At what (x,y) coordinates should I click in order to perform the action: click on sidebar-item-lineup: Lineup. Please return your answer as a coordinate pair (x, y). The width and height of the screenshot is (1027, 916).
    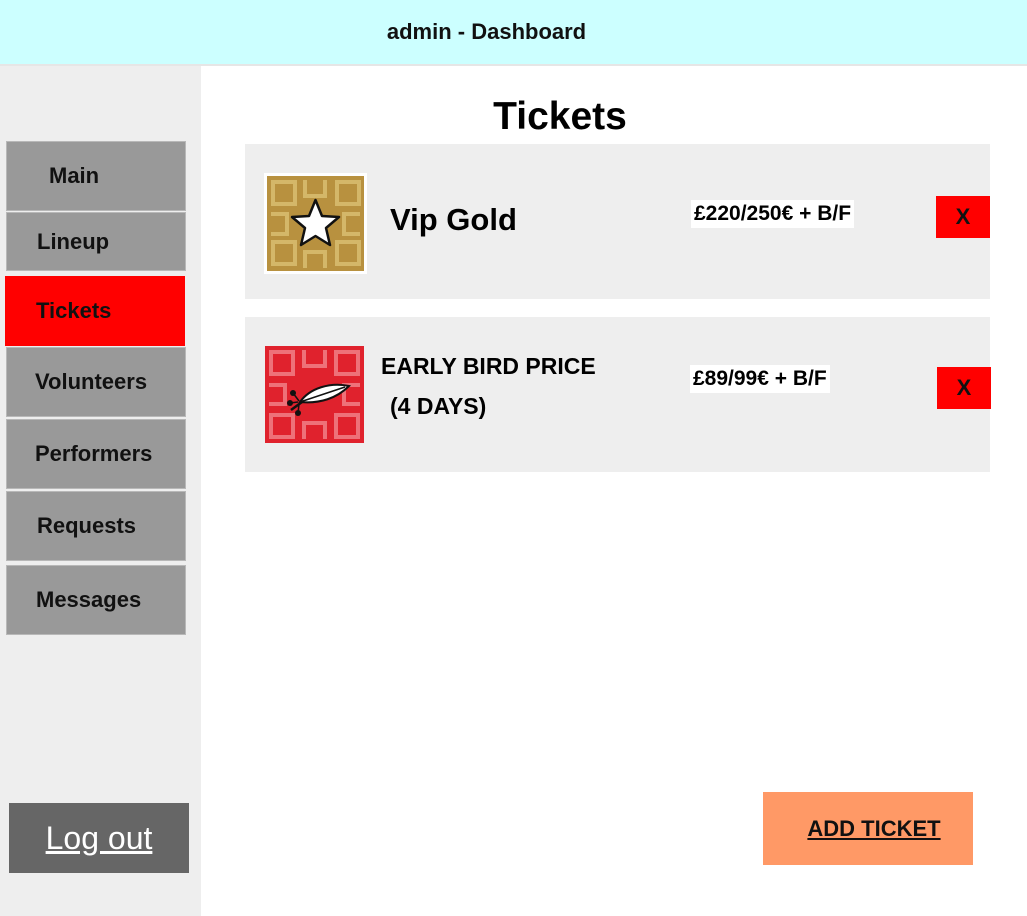
    Looking at the image, I should click on (96, 241).